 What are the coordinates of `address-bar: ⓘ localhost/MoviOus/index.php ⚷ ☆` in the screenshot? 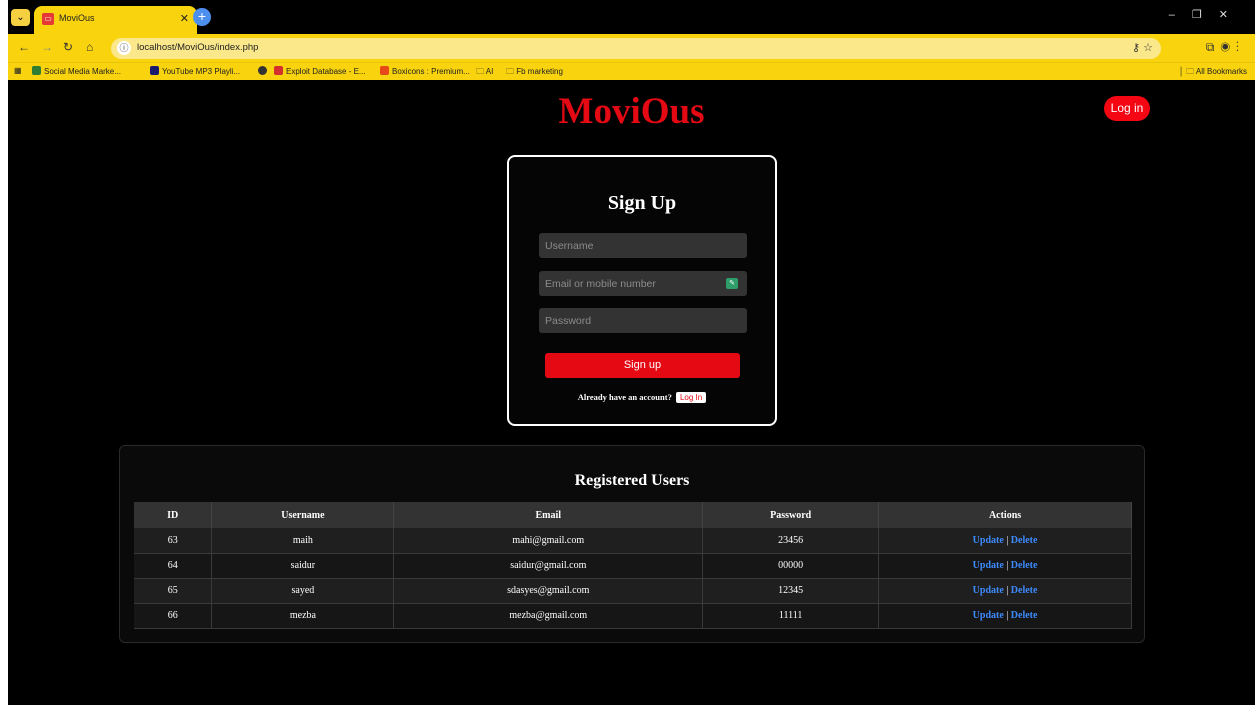 It's located at (636, 48).